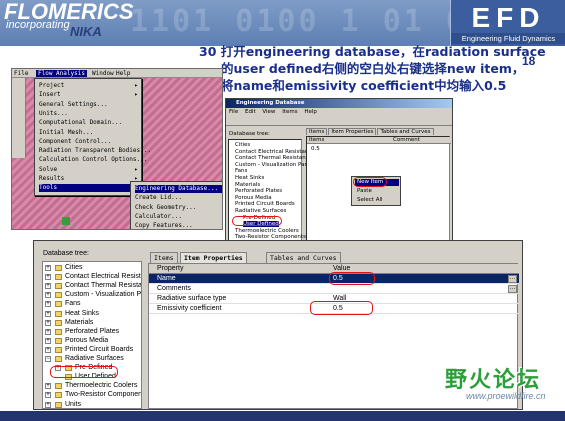 The height and width of the screenshot is (421, 565). Describe the element at coordinates (73, 404) in the screenshot. I see `tree-item-label: Units` at that location.